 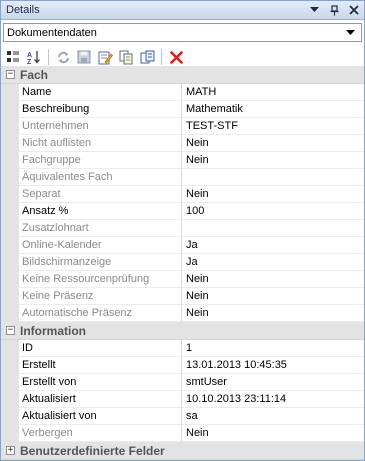 I want to click on chevron-down-icon, so click(x=350, y=33).